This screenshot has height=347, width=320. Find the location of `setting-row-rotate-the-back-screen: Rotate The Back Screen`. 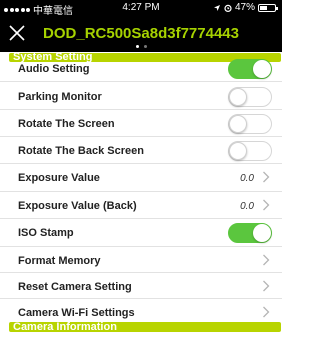

setting-row-rotate-the-back-screen: Rotate The Back Screen is located at coordinates (141, 151).